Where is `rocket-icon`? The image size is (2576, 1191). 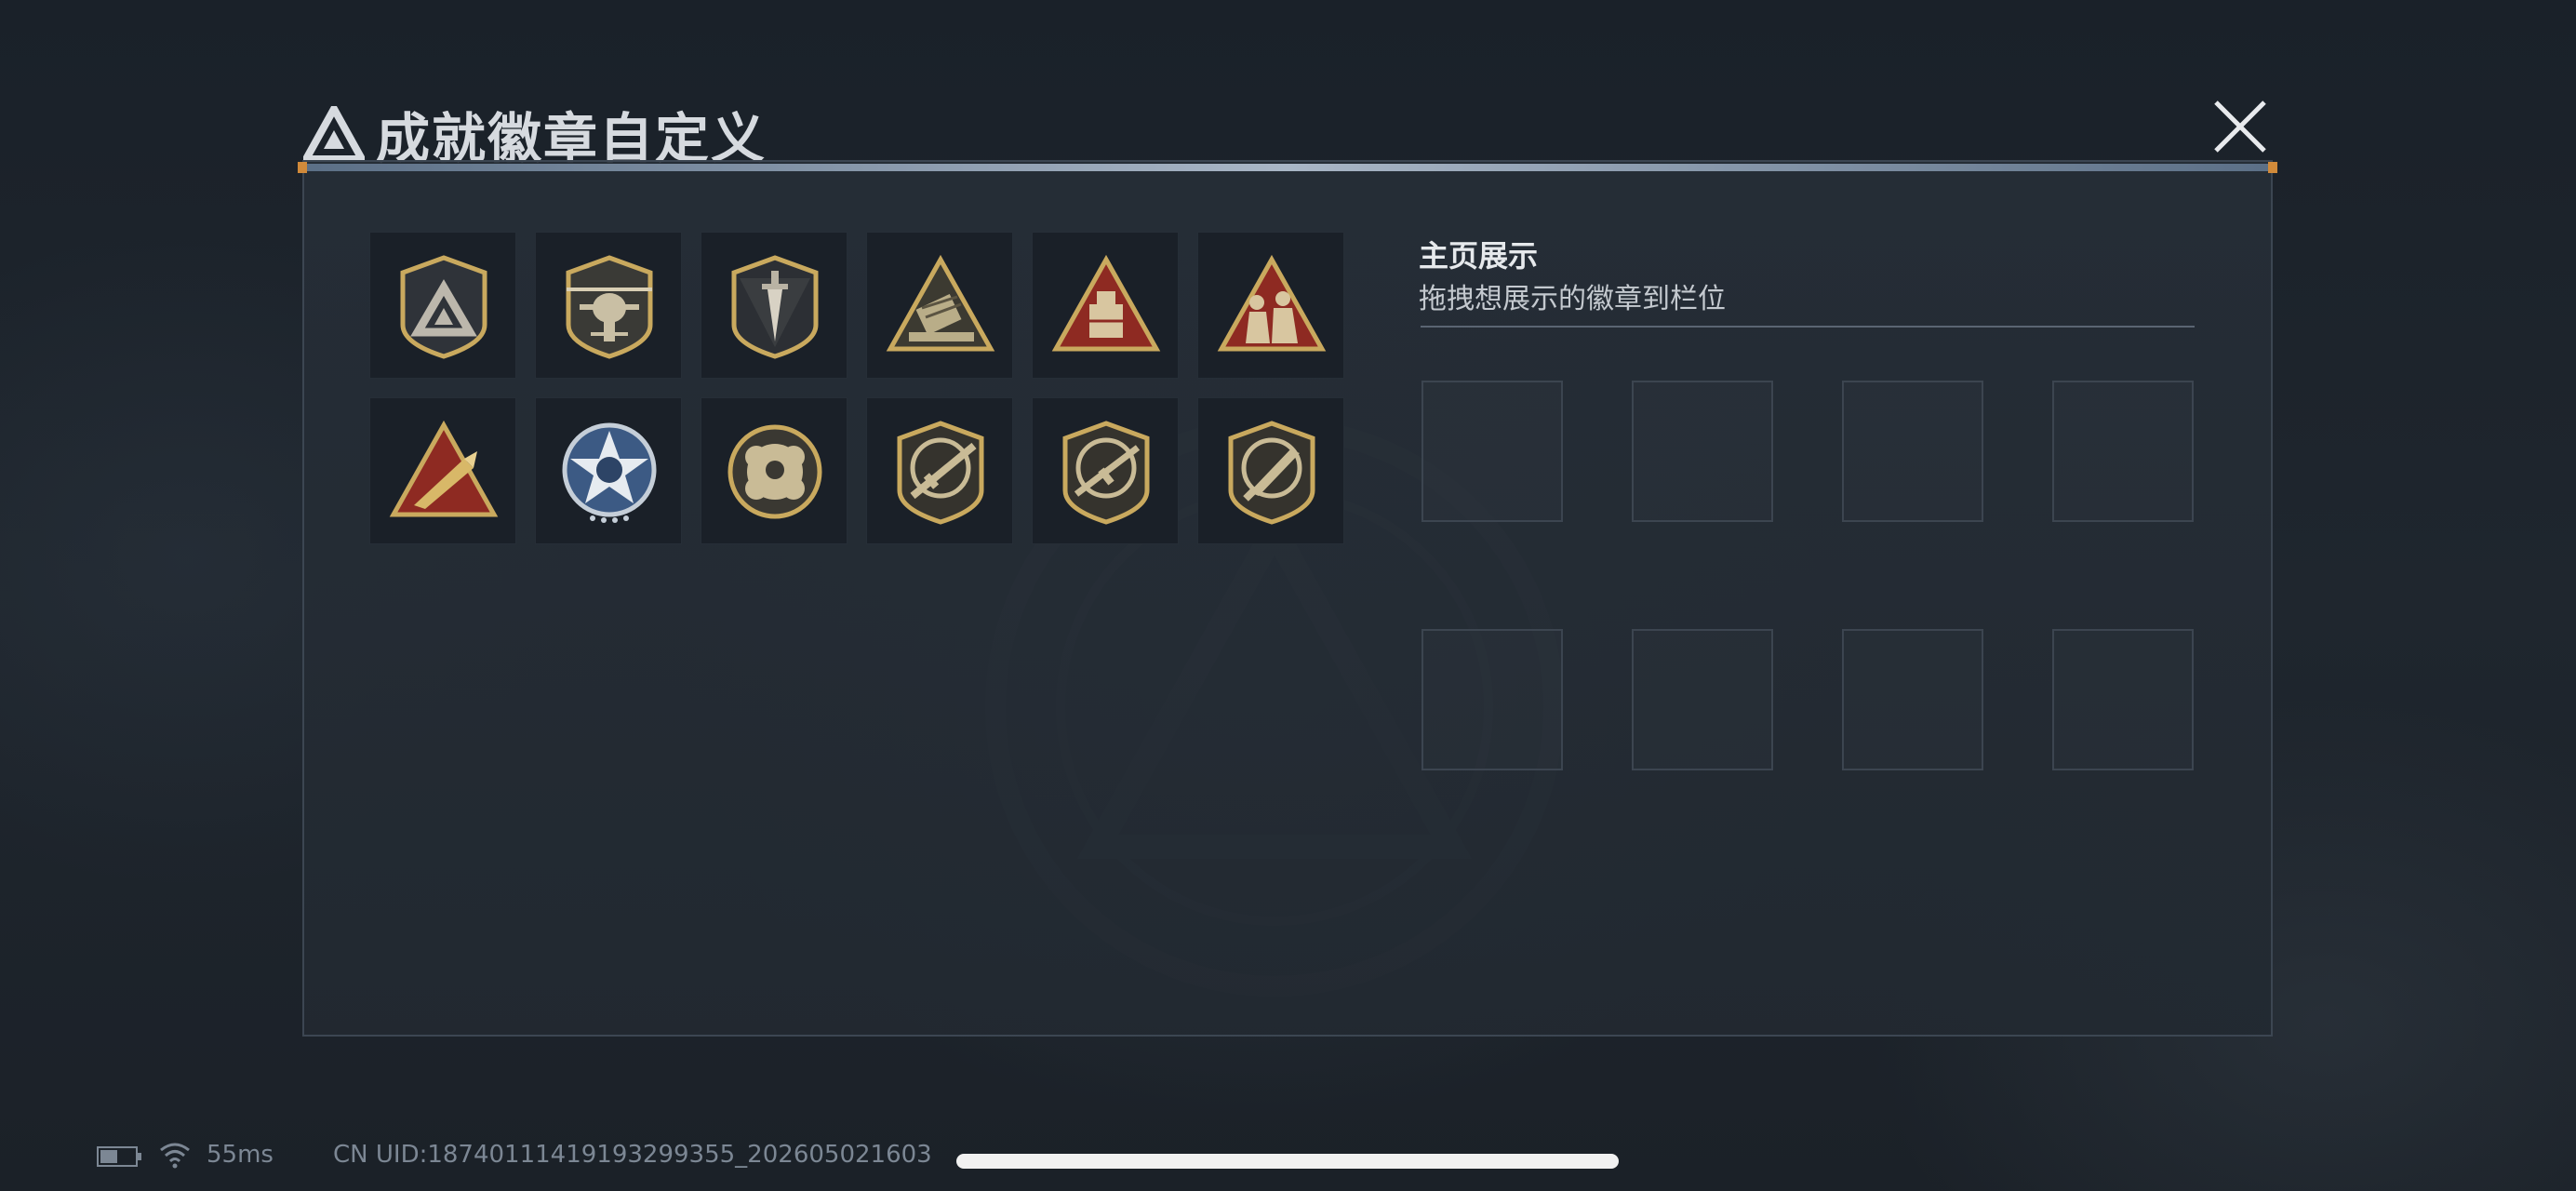 rocket-icon is located at coordinates (444, 468).